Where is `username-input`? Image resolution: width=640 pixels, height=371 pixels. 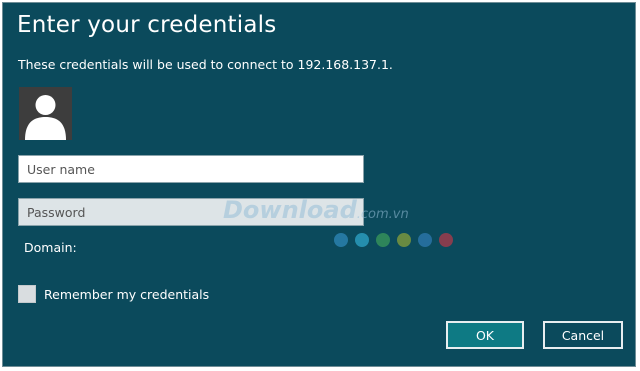 username-input is located at coordinates (191, 169).